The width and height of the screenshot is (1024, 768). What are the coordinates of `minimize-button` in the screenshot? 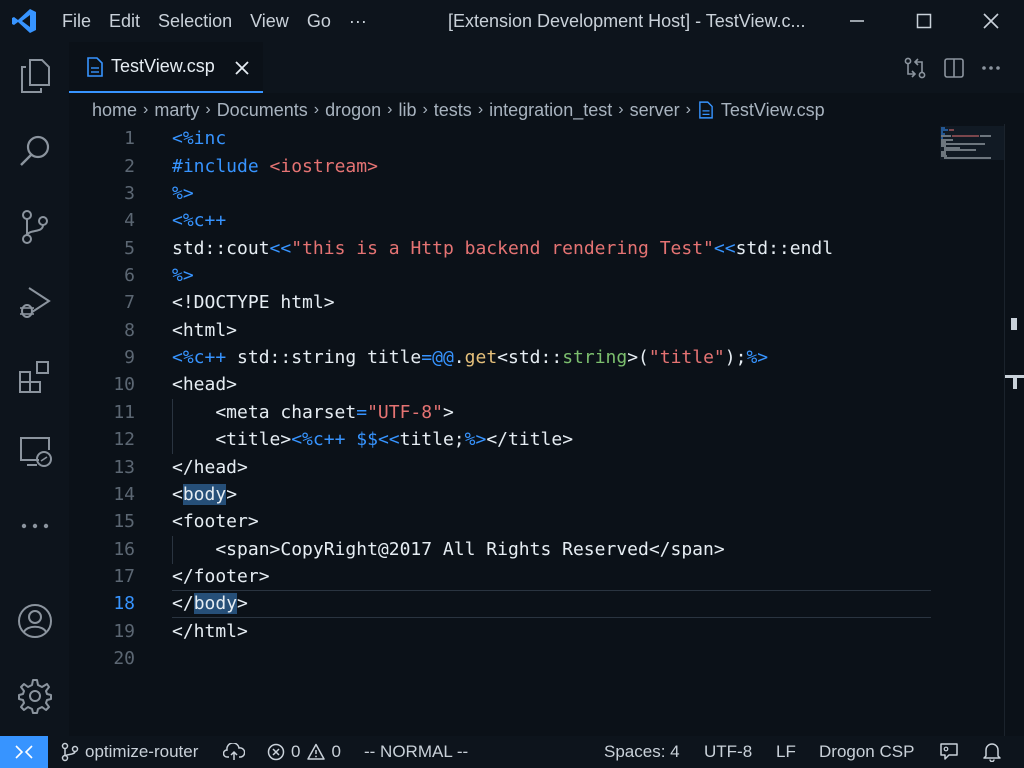 It's located at (857, 21).